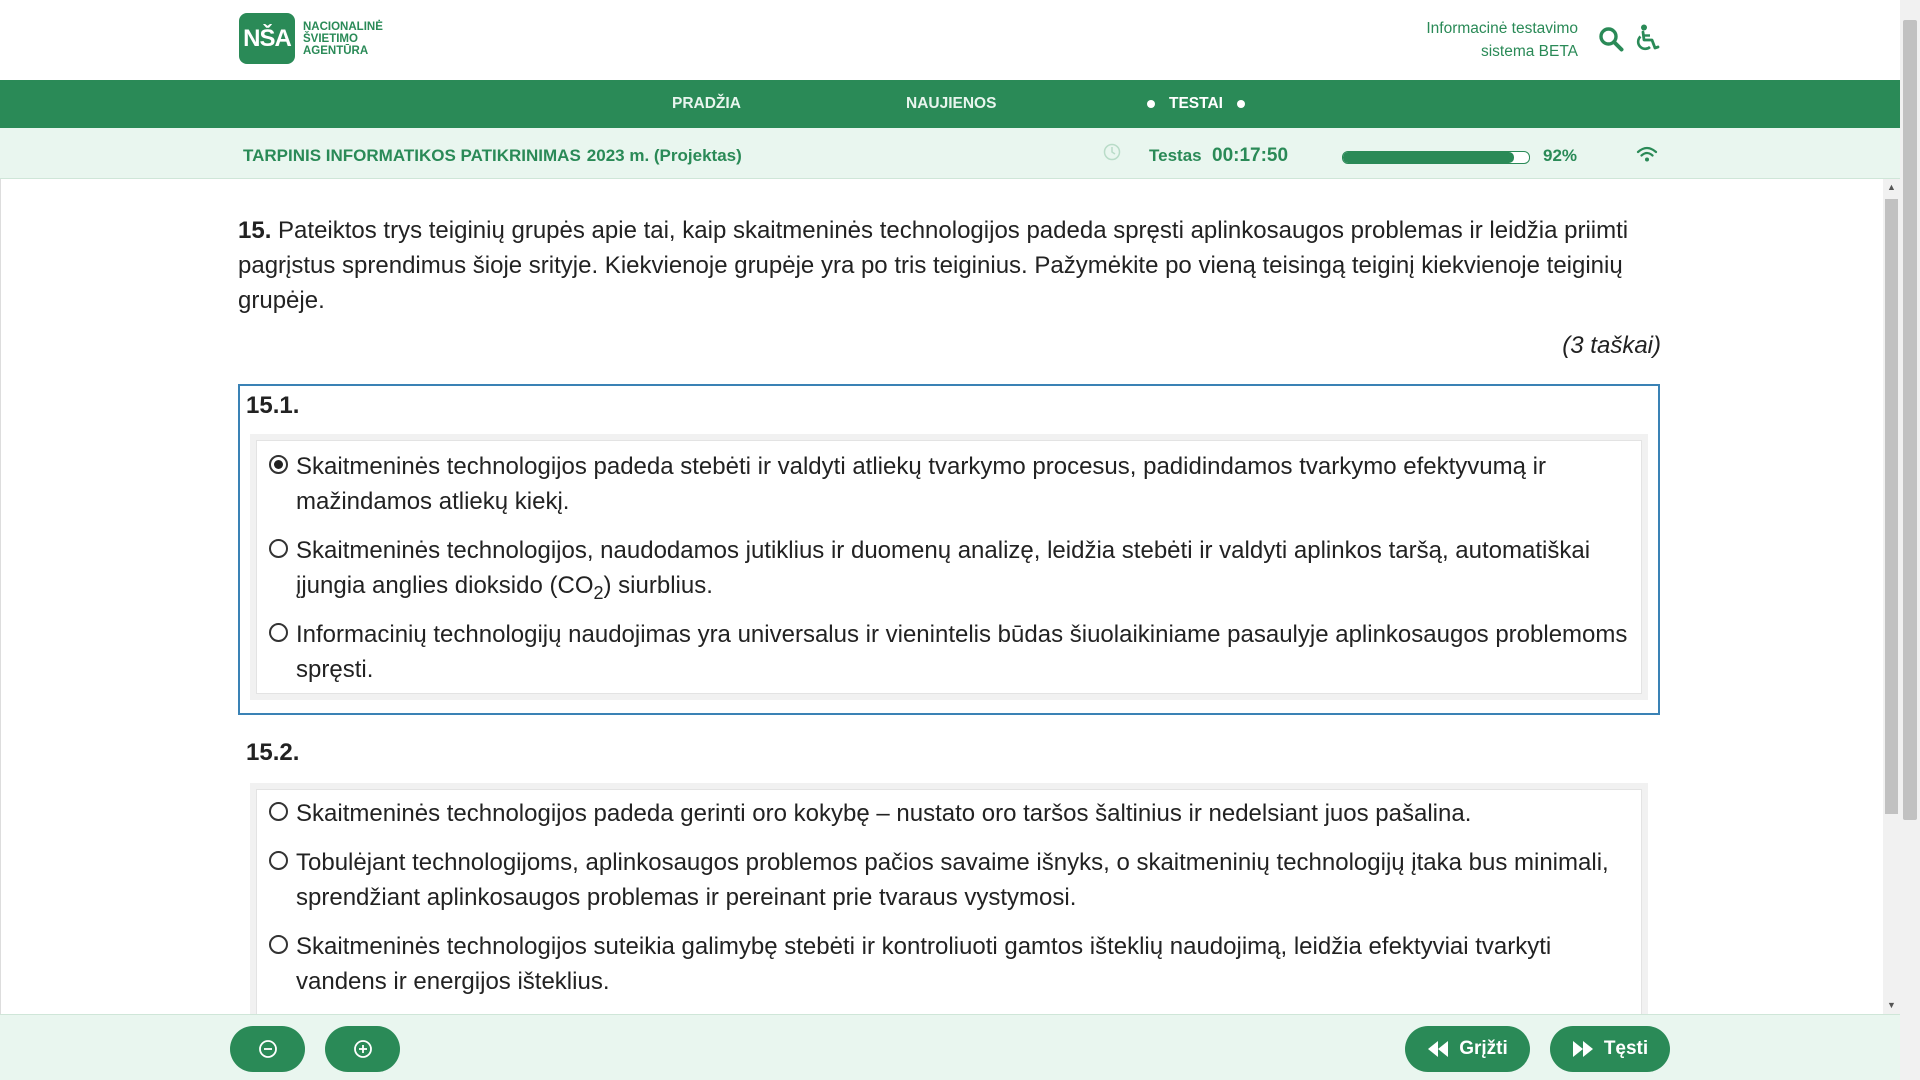 The image size is (1920, 1080). What do you see at coordinates (1196, 104) in the screenshot?
I see `nav-item-testai: TESTAI` at bounding box center [1196, 104].